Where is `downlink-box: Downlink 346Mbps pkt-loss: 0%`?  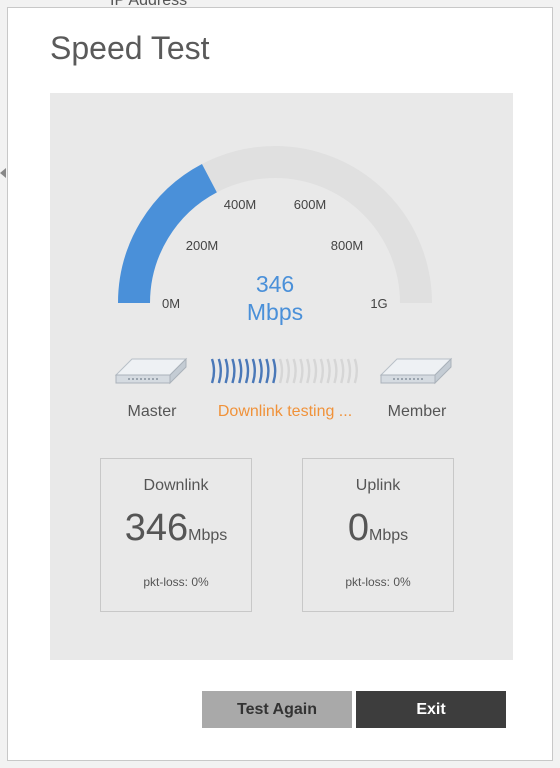 downlink-box: Downlink 346Mbps pkt-loss: 0% is located at coordinates (176, 535).